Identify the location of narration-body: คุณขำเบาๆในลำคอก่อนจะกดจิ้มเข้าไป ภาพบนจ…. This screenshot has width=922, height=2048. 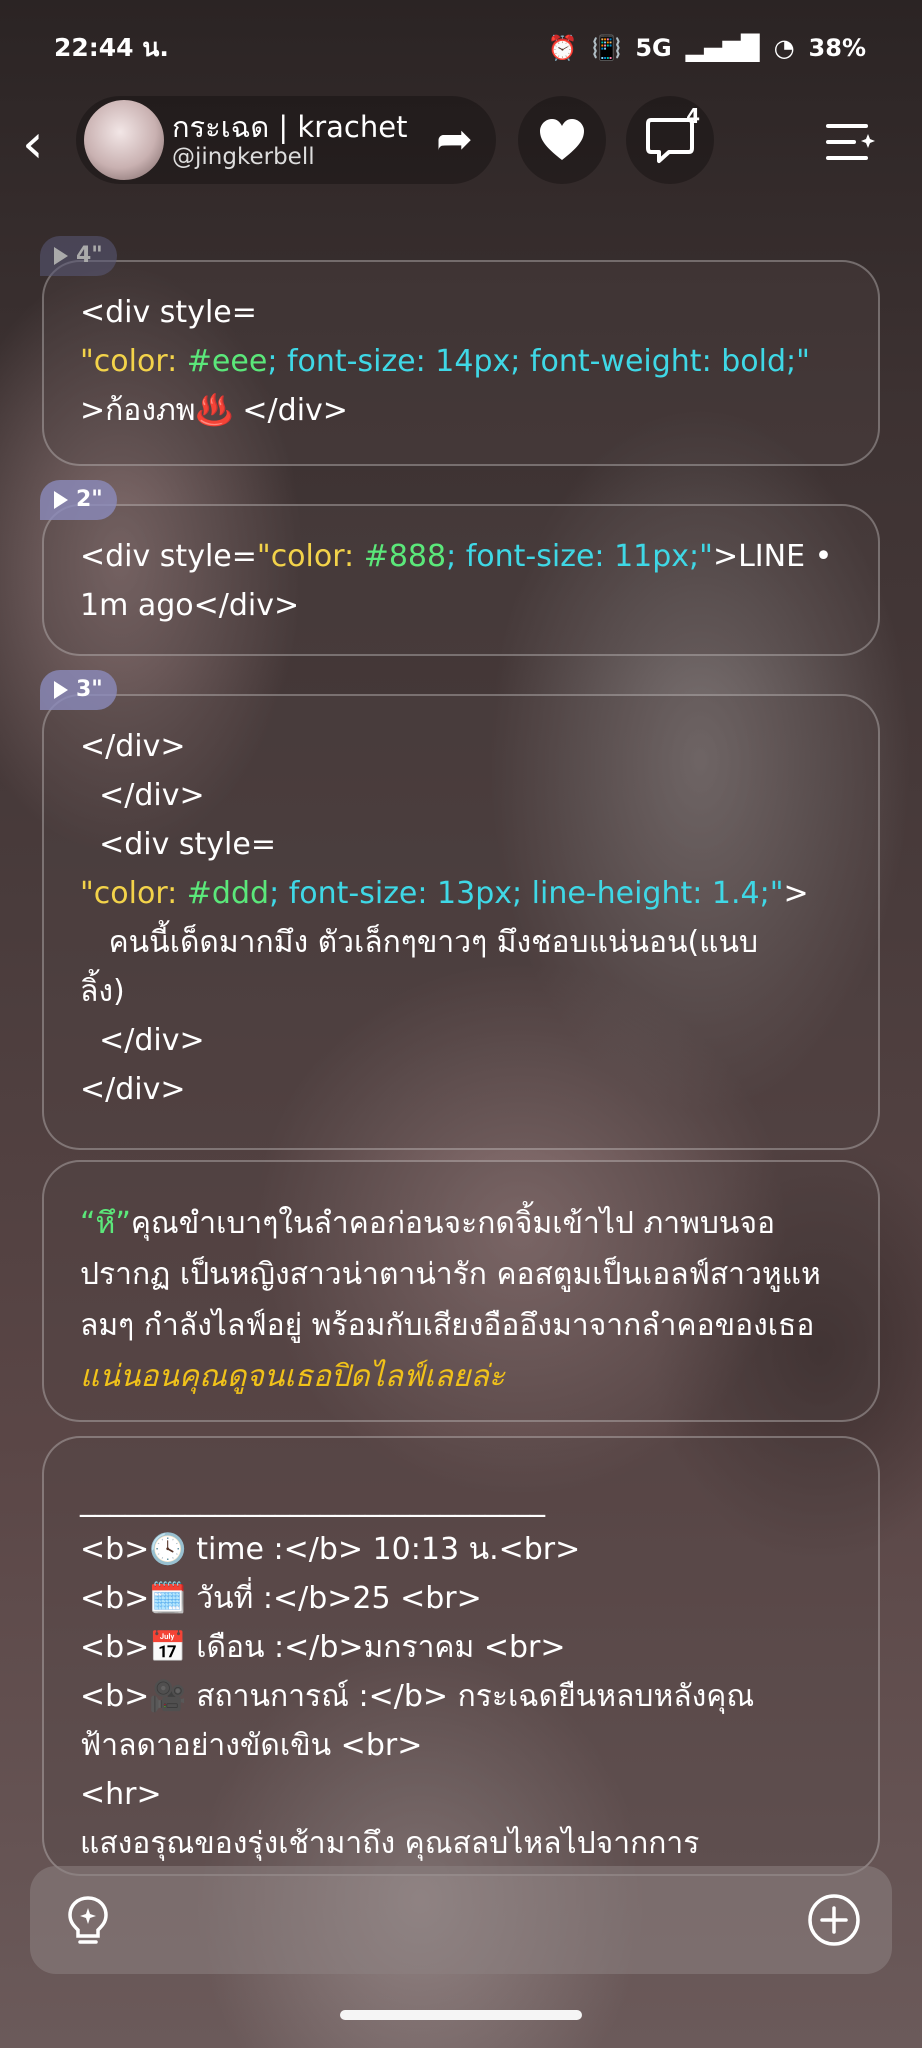
(450, 1274).